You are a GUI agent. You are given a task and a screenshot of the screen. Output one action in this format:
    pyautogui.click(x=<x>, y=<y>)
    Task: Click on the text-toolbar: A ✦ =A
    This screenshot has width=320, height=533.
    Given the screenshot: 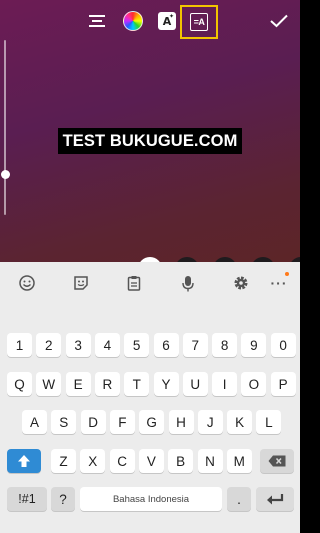 What is the action you would take?
    pyautogui.click(x=150, y=22)
    